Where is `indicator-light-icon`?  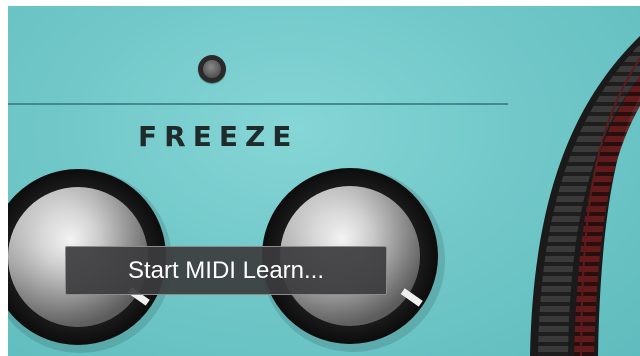 indicator-light-icon is located at coordinates (212, 69).